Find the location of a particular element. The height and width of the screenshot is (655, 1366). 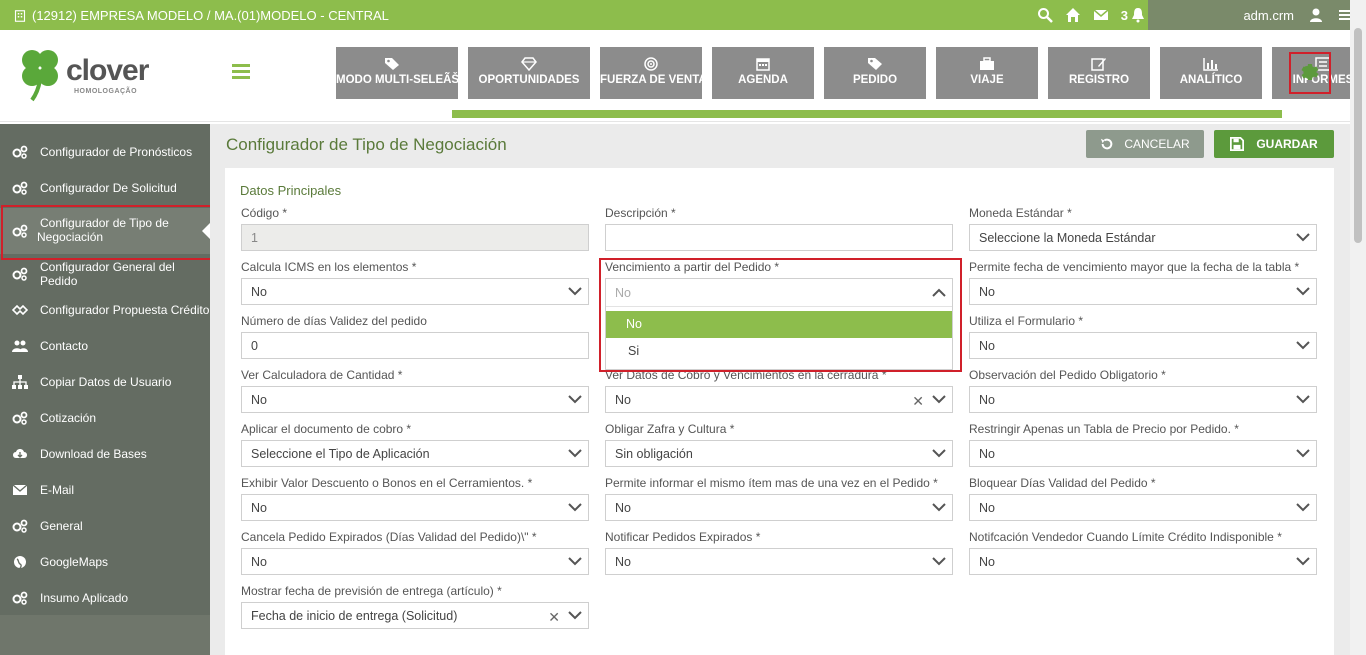

notificar-select: No is located at coordinates (779, 561).